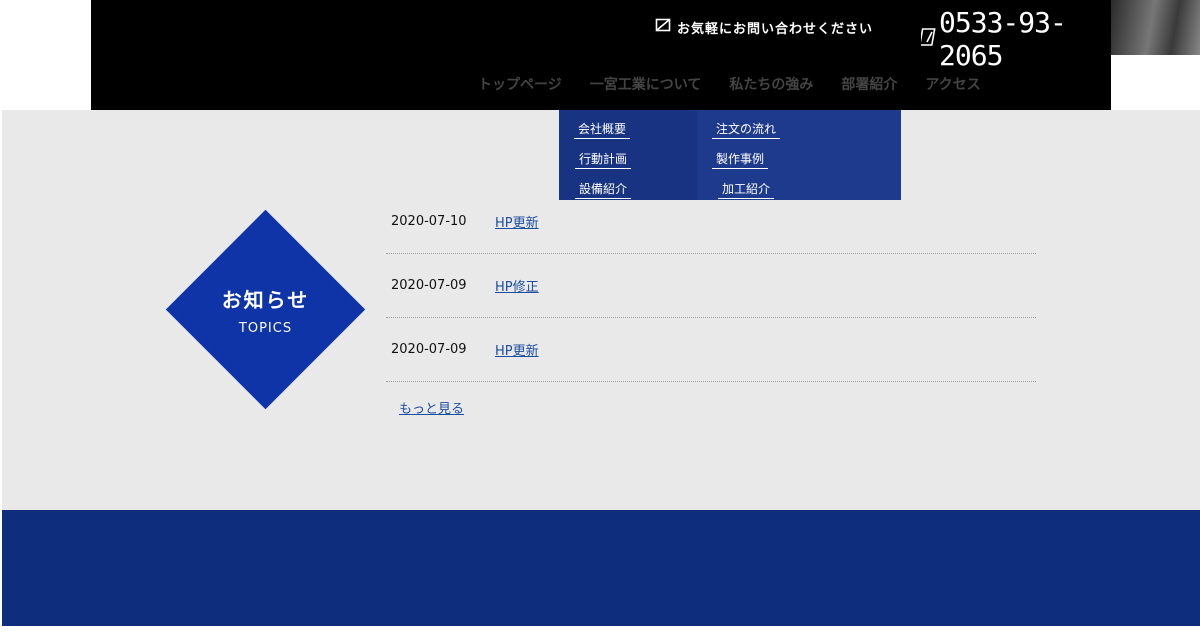 The width and height of the screenshot is (1200, 632). I want to click on global-nav: トップページ 一宮工業について 私たちの強み 部署紹介 アクセス, so click(729, 84).